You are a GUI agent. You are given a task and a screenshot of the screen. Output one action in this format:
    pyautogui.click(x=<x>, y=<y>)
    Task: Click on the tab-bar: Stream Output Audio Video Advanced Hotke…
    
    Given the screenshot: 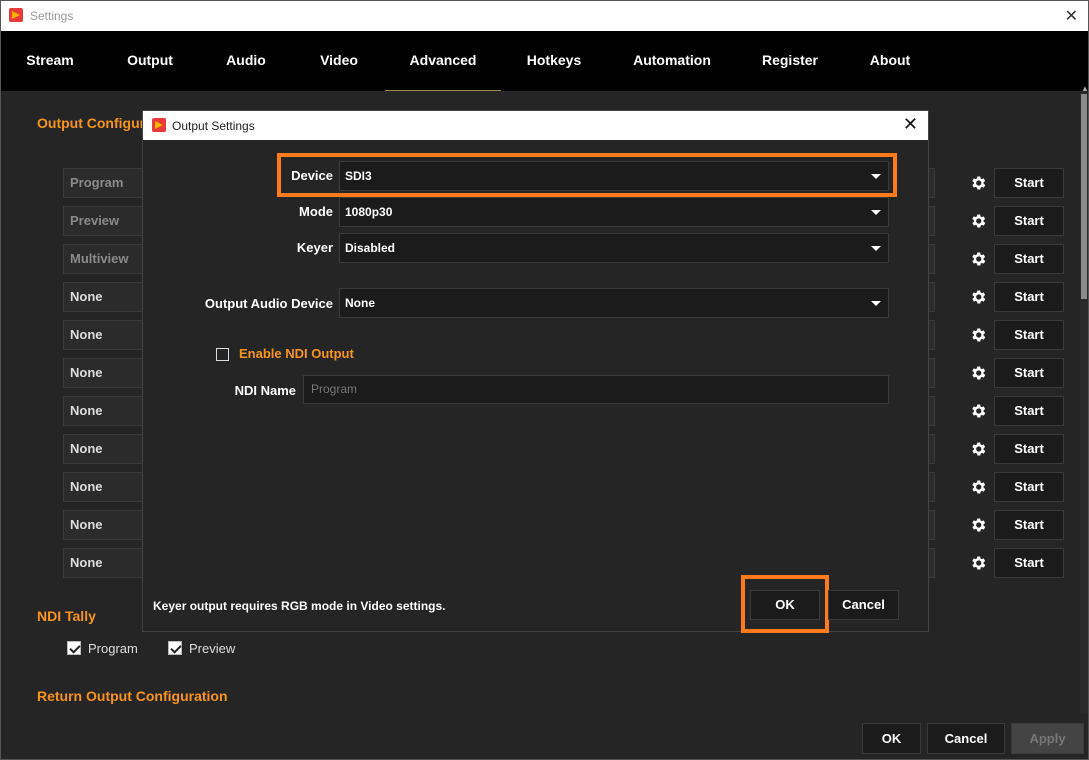 What is the action you would take?
    pyautogui.click(x=544, y=61)
    